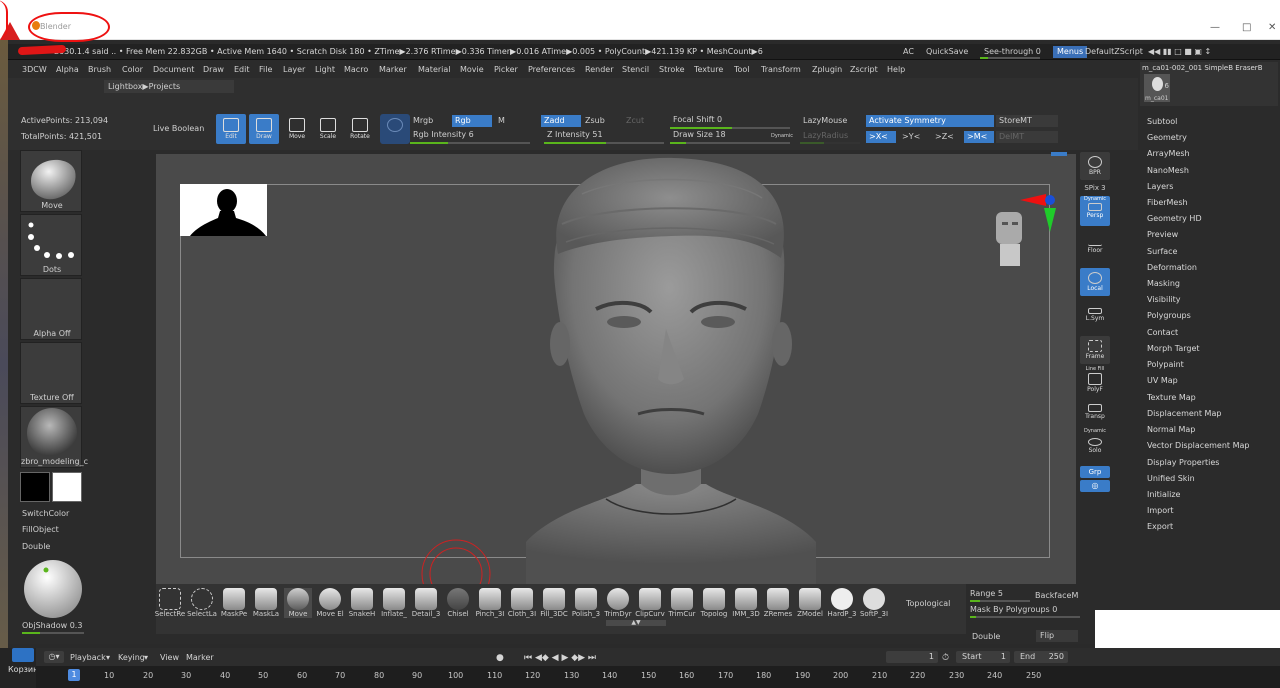 This screenshot has width=1280, height=688. Describe the element at coordinates (1198, 445) in the screenshot. I see `palette-vector-displacement-map: Vector Displacement Map` at that location.